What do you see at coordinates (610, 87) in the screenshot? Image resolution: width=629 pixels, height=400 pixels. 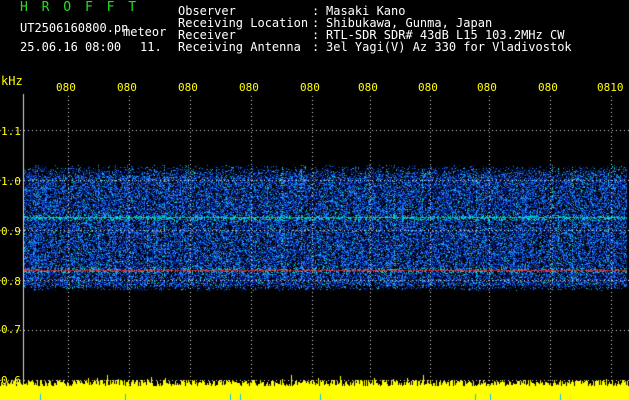 I see `x-tick-label: 0810` at bounding box center [610, 87].